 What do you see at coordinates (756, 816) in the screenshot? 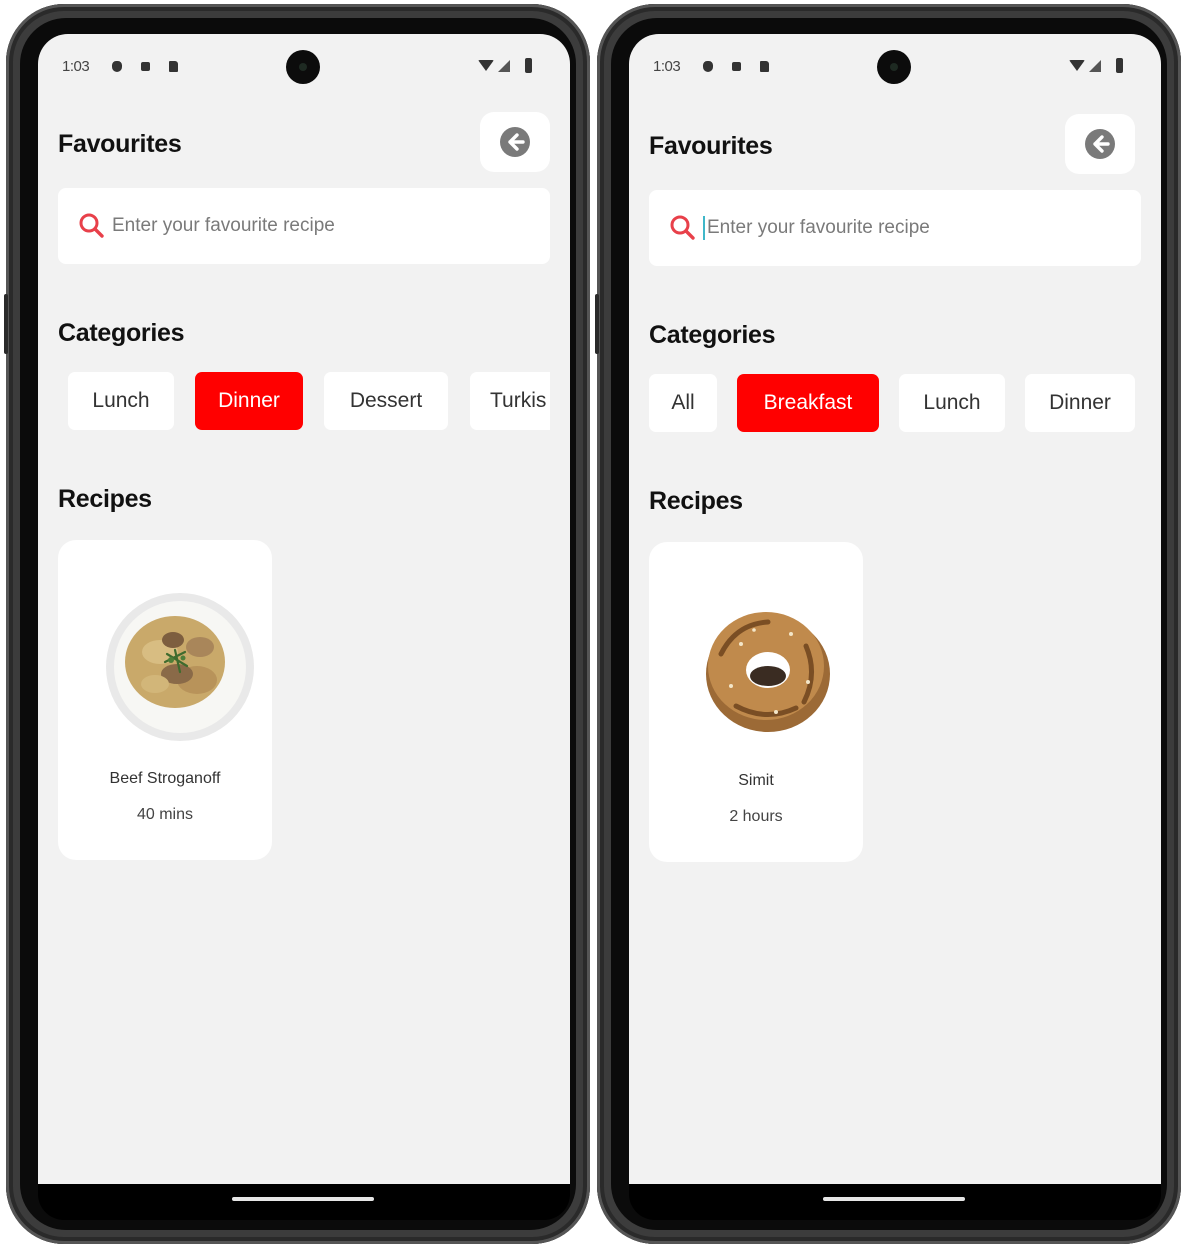
I see `recipe-time: 2 hours` at bounding box center [756, 816].